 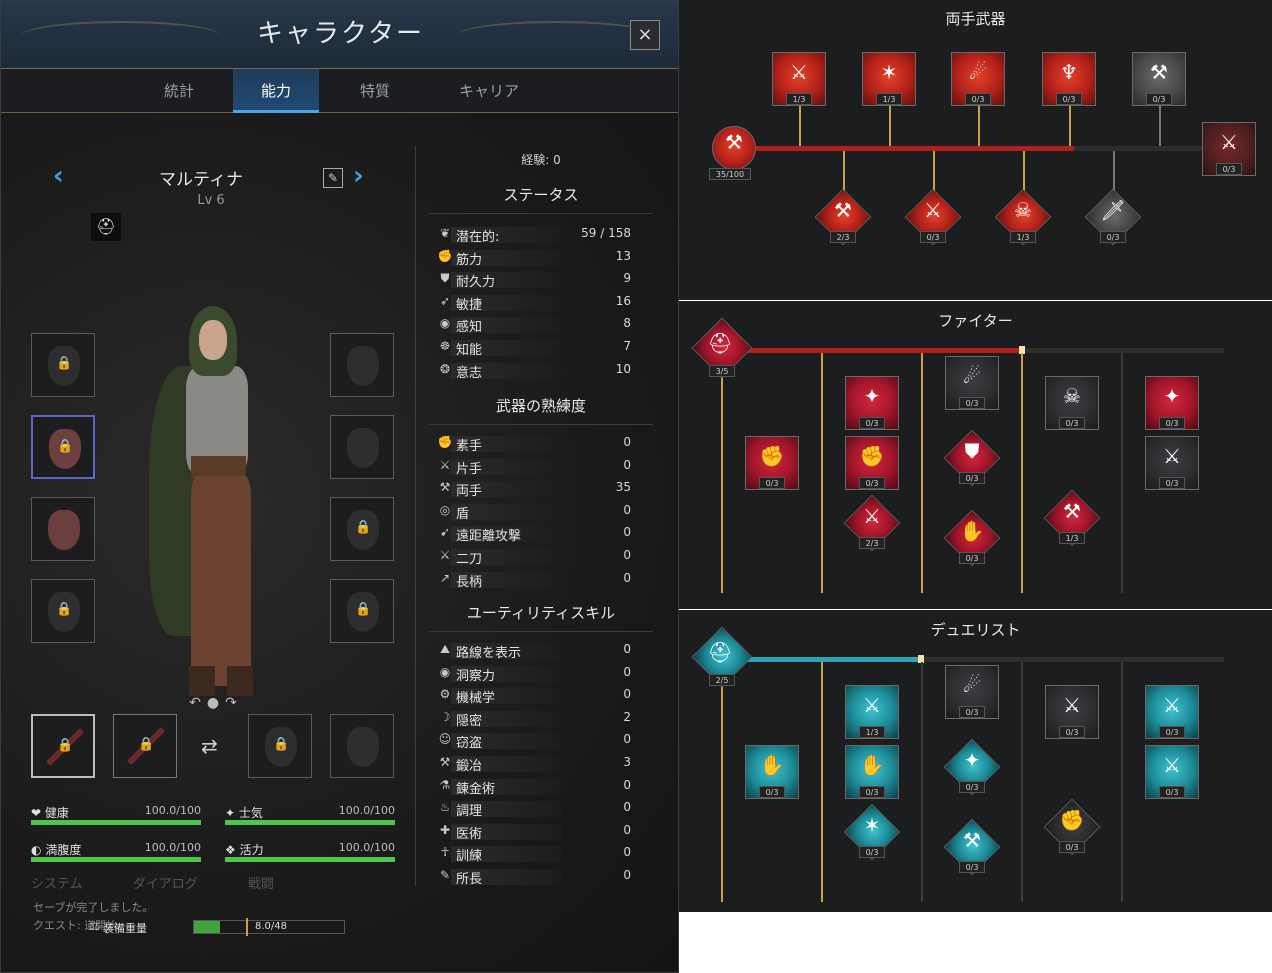 What do you see at coordinates (165, 884) in the screenshot?
I see `log-tab-dialog: ダイアログ` at bounding box center [165, 884].